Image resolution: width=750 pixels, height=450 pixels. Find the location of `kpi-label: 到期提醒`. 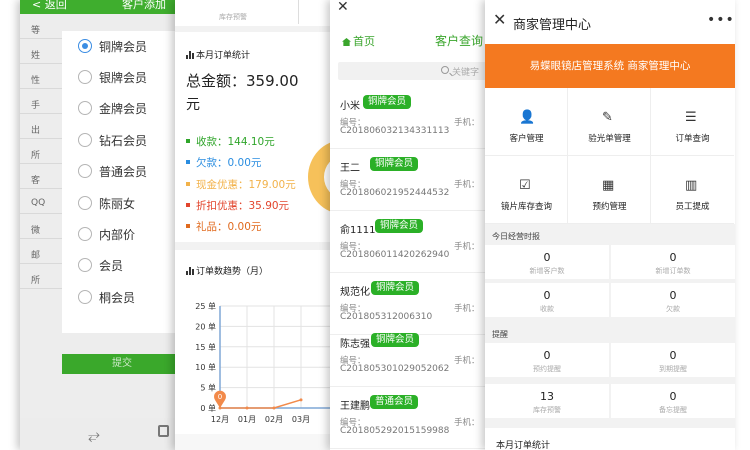

kpi-label: 到期提醒 is located at coordinates (673, 369).